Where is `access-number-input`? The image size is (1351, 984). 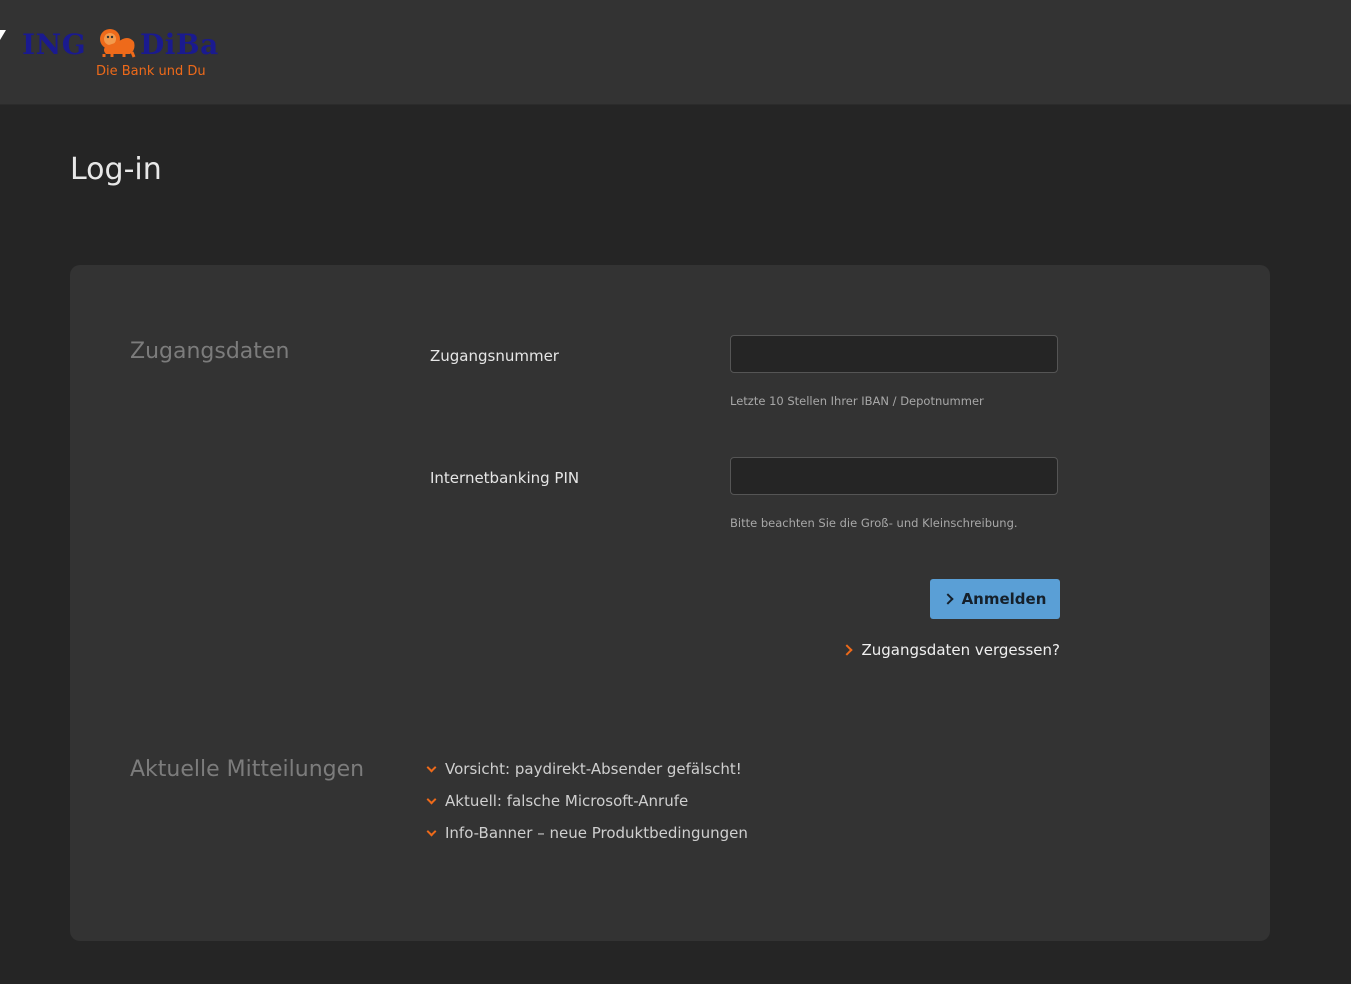
access-number-input is located at coordinates (894, 354).